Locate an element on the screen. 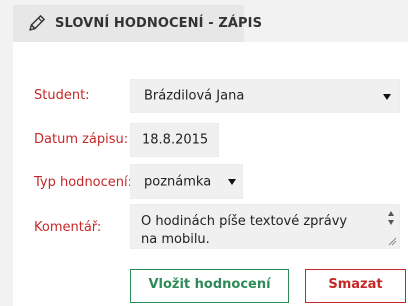 Image resolution: width=408 pixels, height=306 pixels. student-label: Student: is located at coordinates (62, 95).